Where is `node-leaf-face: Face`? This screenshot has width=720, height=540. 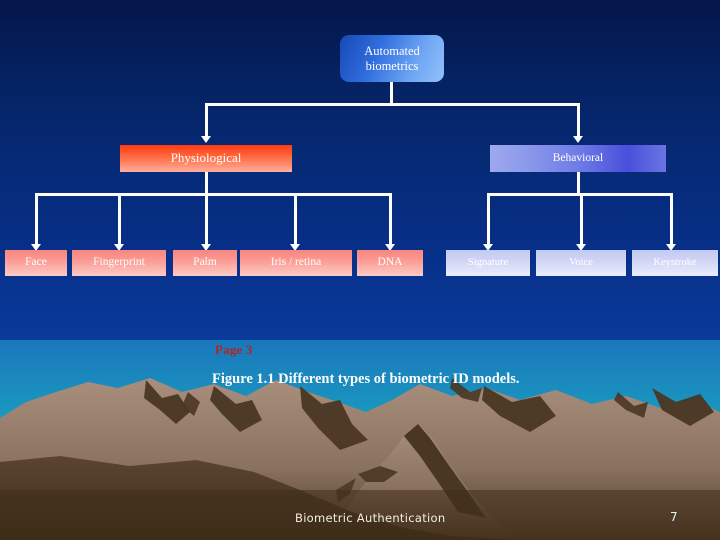
node-leaf-face: Face is located at coordinates (36, 263).